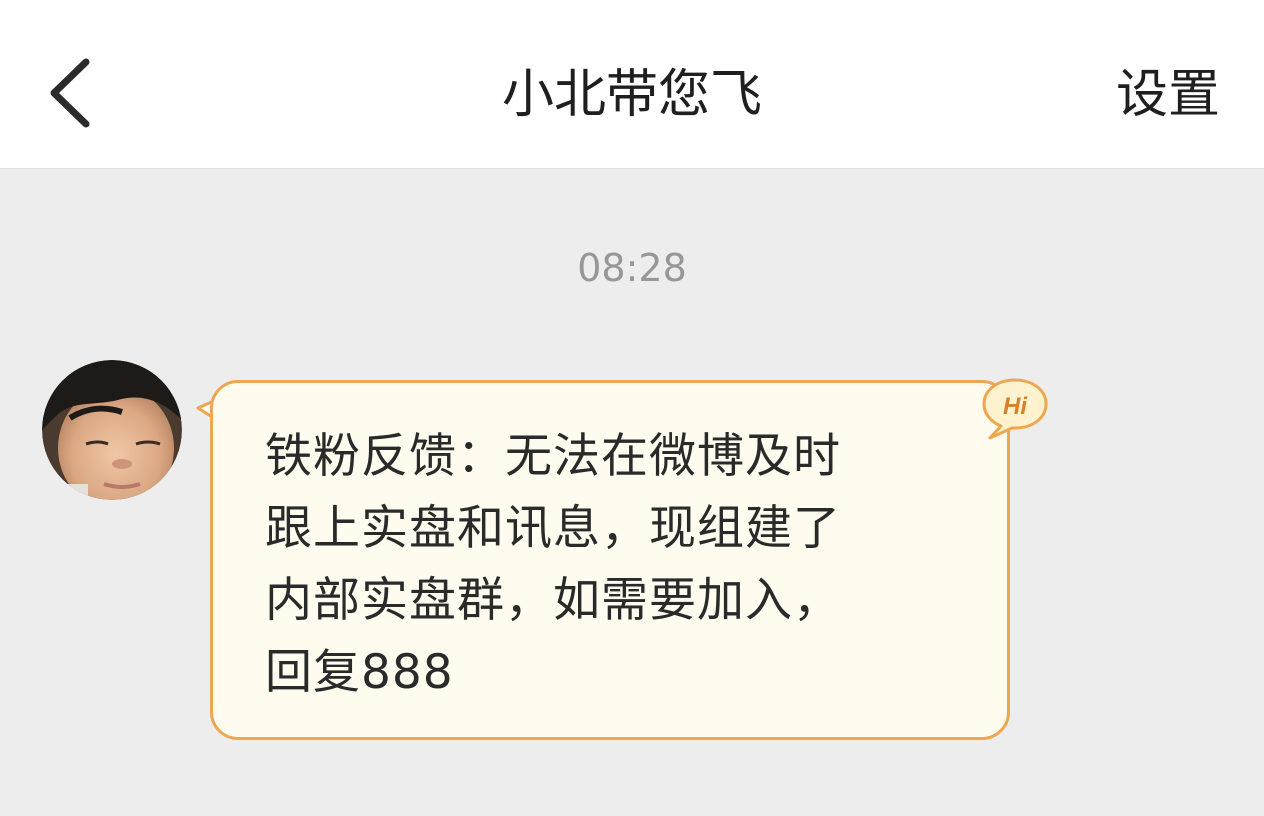 The width and height of the screenshot is (1264, 816). What do you see at coordinates (632, 268) in the screenshot?
I see `message-timestamp: 08:28` at bounding box center [632, 268].